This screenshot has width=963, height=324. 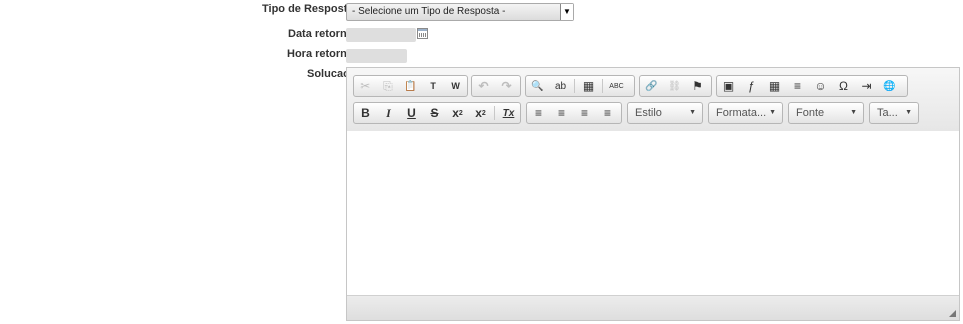 What do you see at coordinates (365, 86) in the screenshot?
I see `cut-icon: ✂` at bounding box center [365, 86].